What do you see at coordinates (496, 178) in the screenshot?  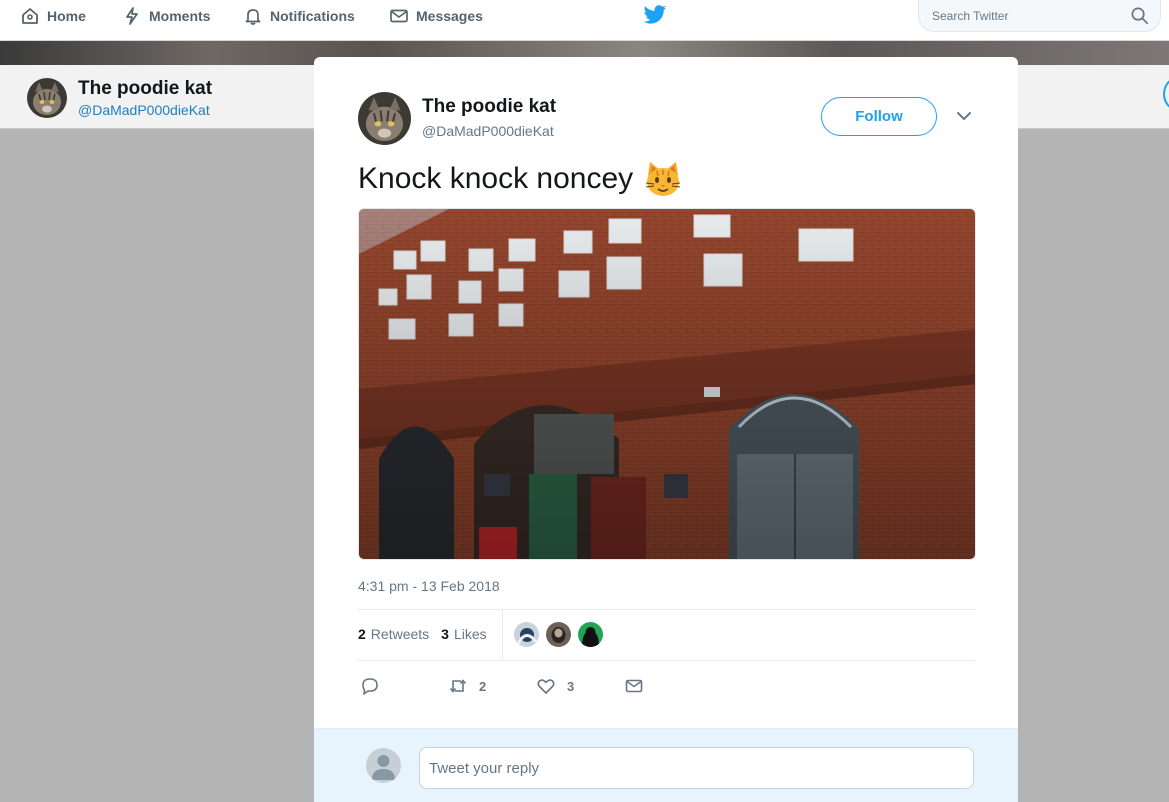 I see `tweet-text-content: Knock knock noncey` at bounding box center [496, 178].